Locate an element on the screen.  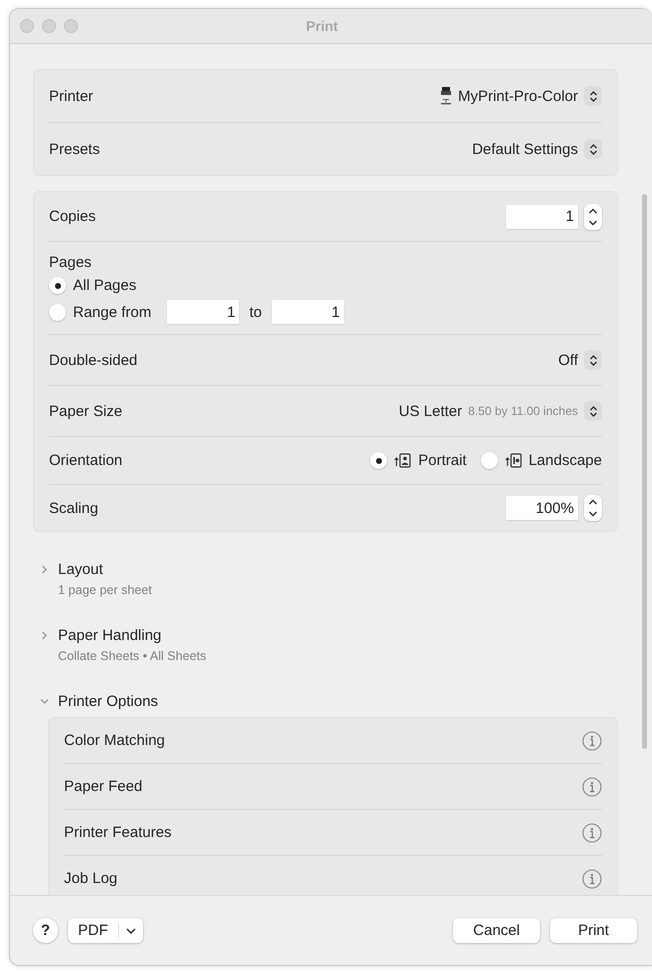
dialog-button: Cancel is located at coordinates (496, 930).